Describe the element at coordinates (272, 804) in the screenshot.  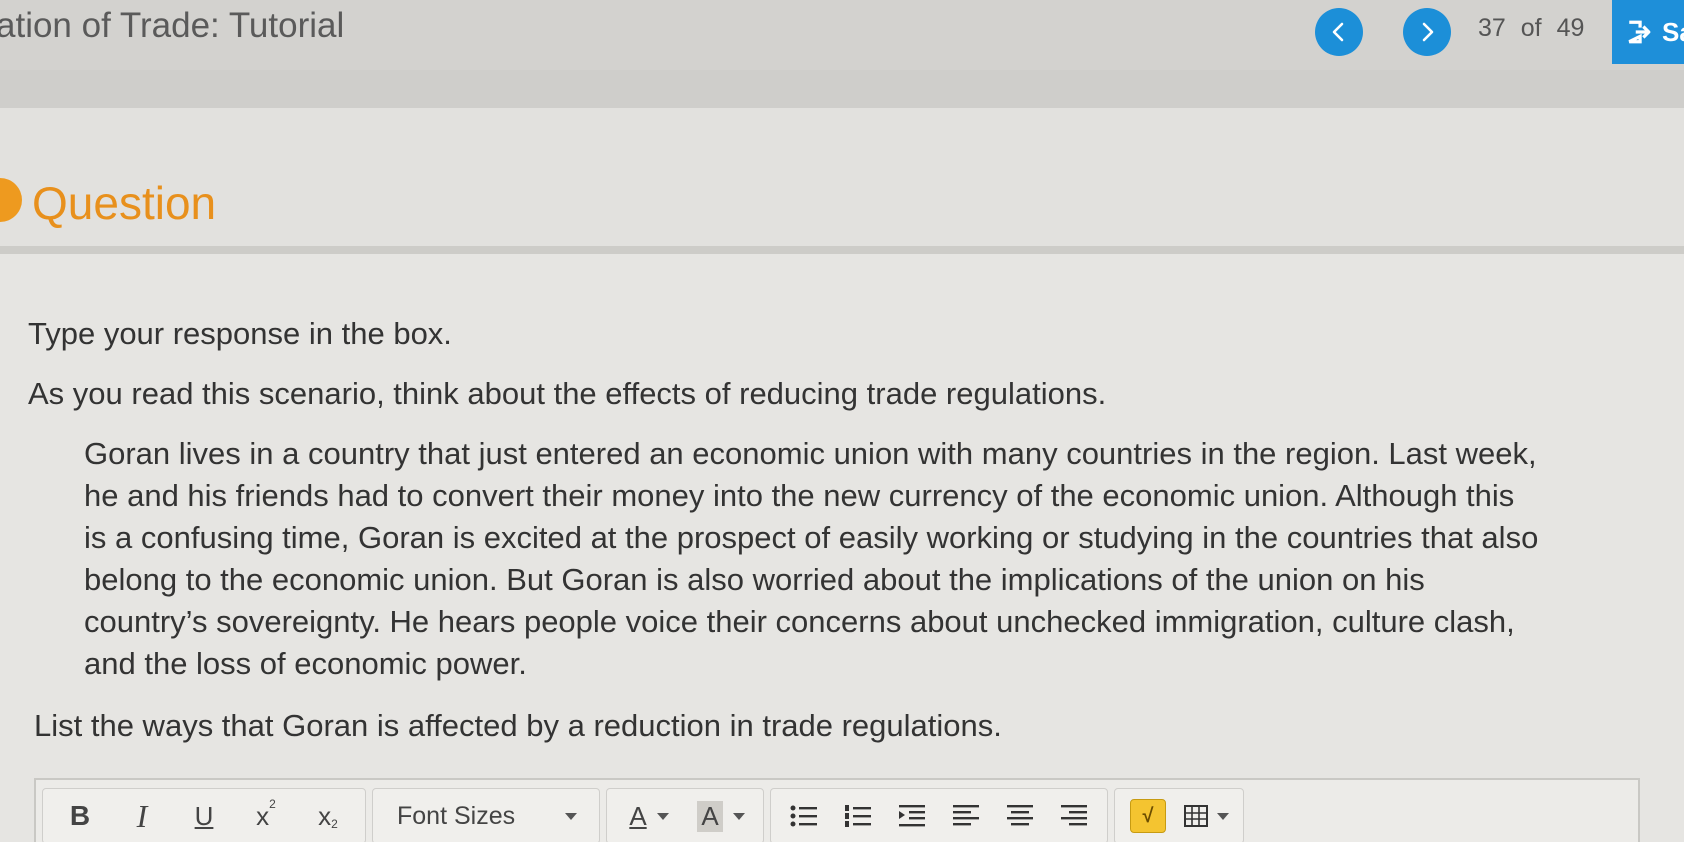
I see `superscript-mark: 2` at that location.